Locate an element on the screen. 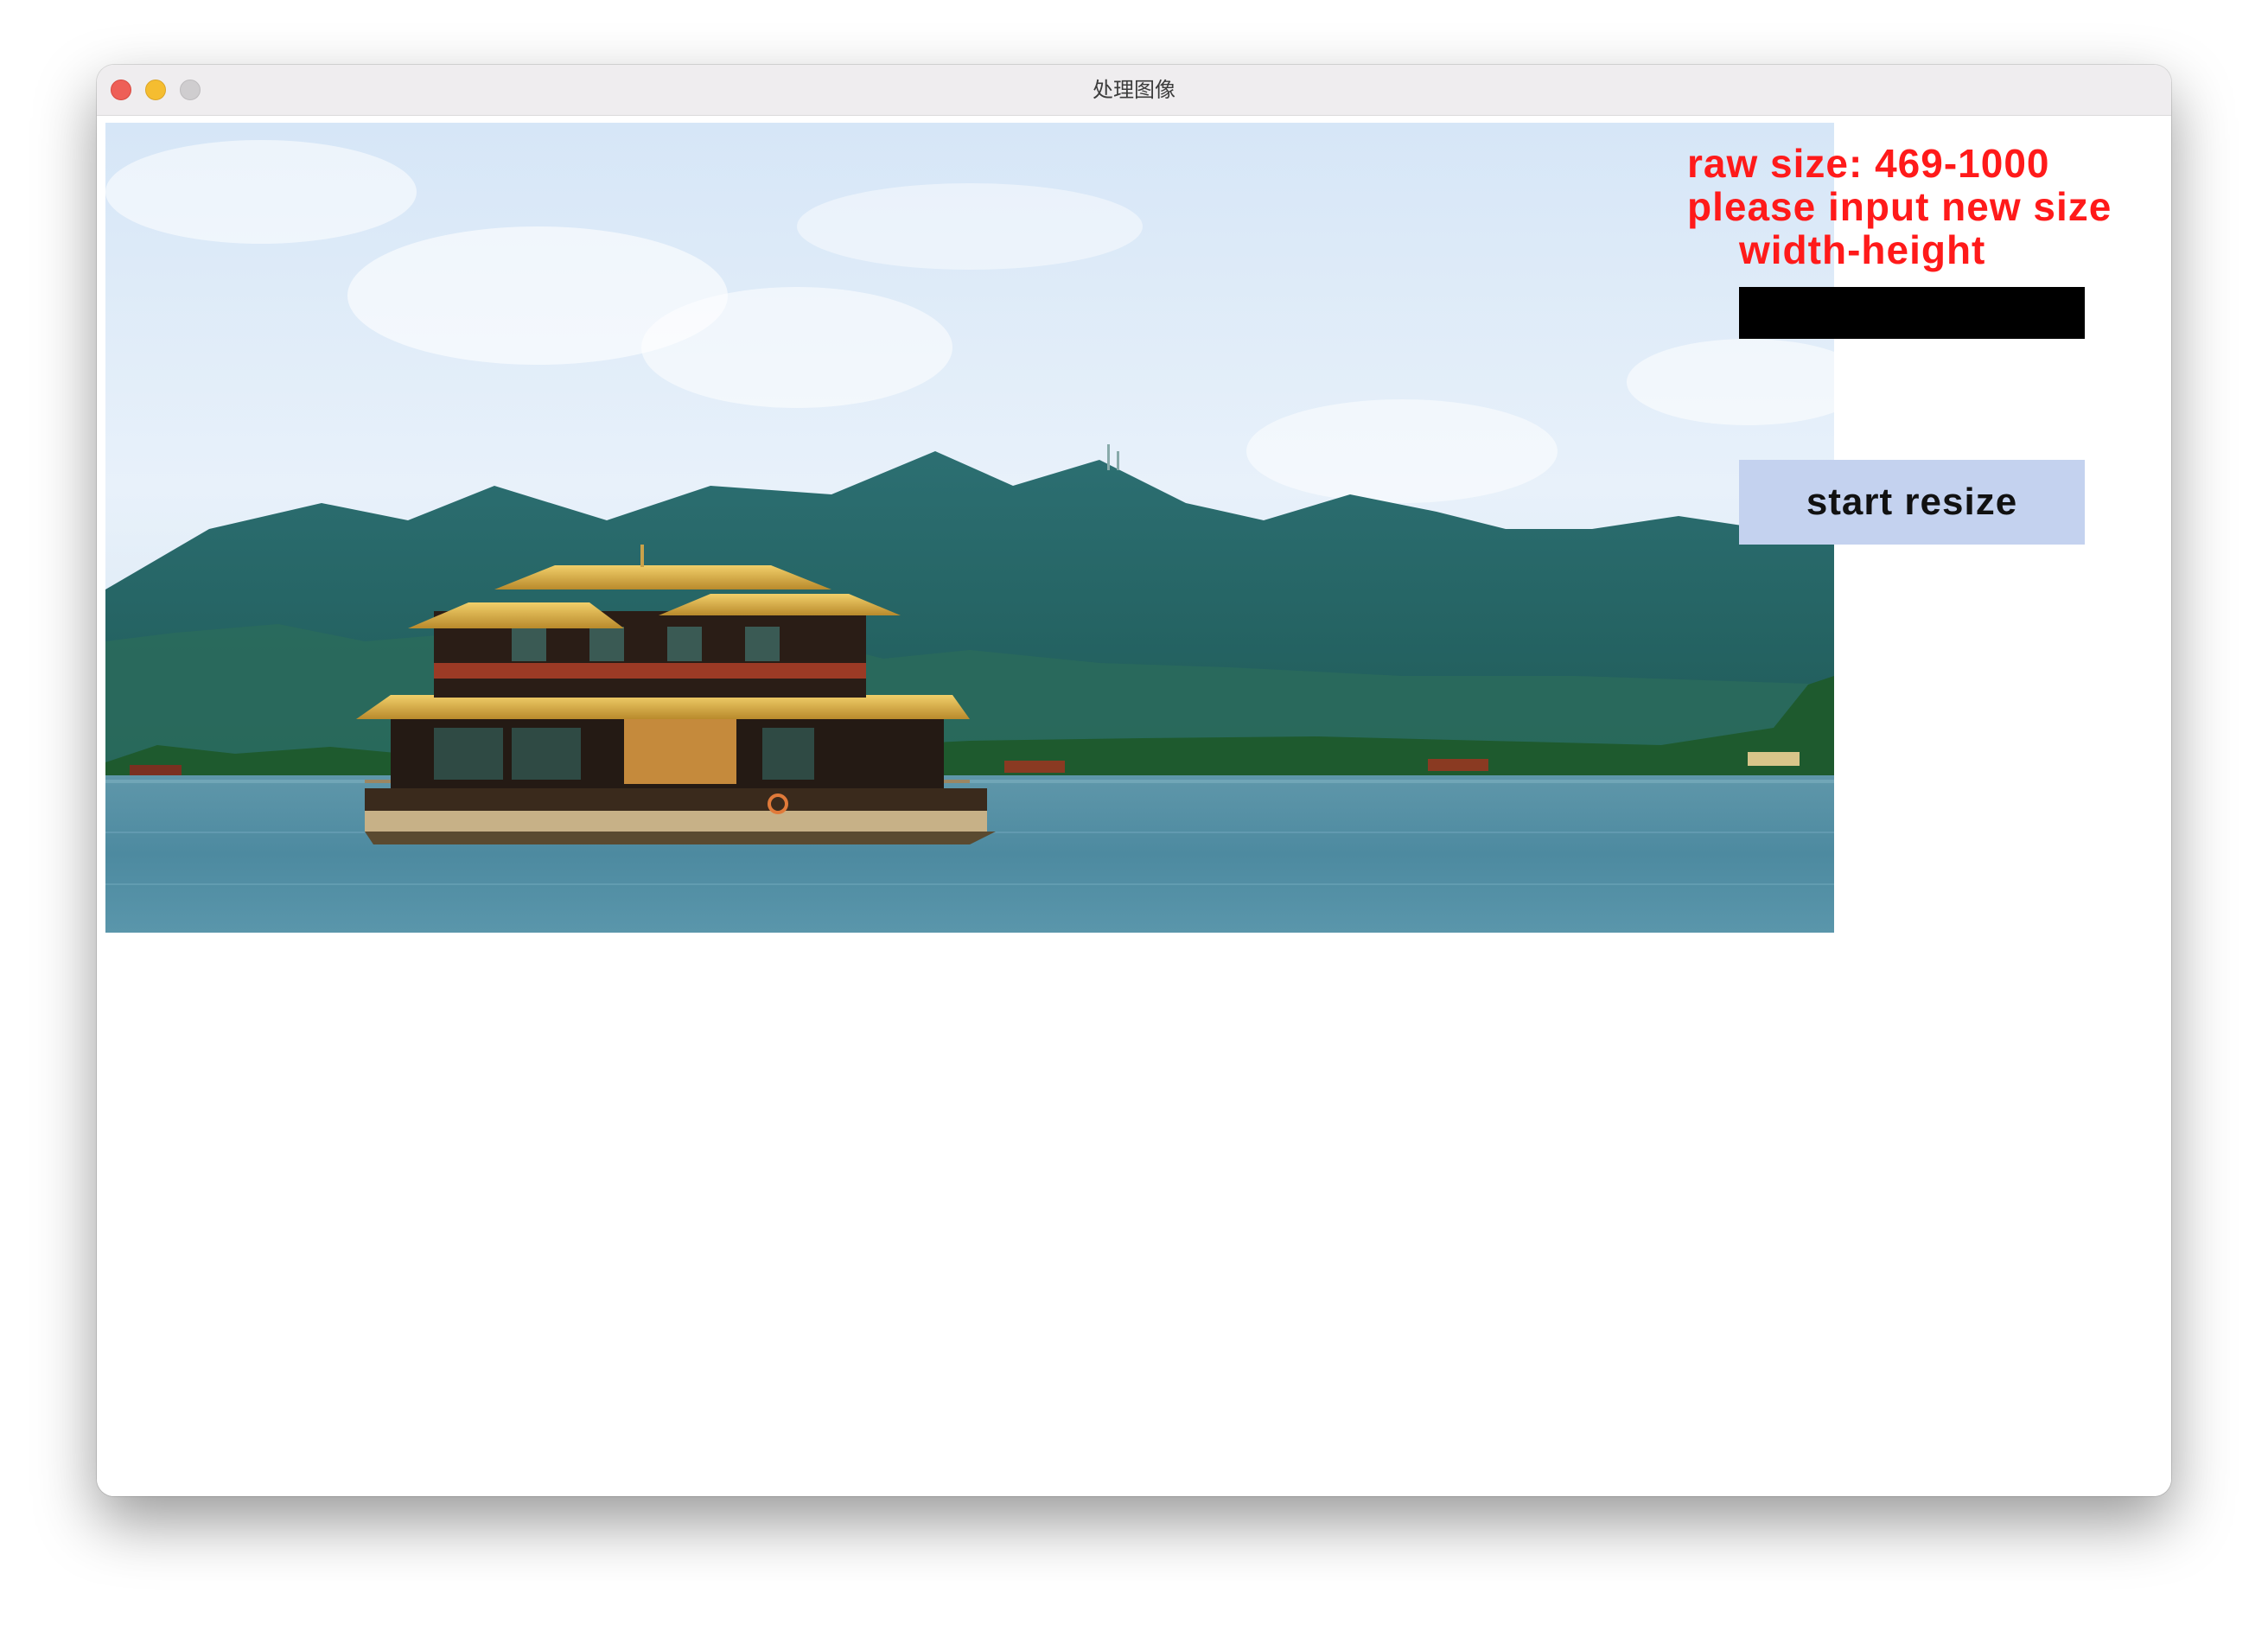 This screenshot has height=1625, width=2268. new-size-prompt: please input new size is located at coordinates (1899, 207).